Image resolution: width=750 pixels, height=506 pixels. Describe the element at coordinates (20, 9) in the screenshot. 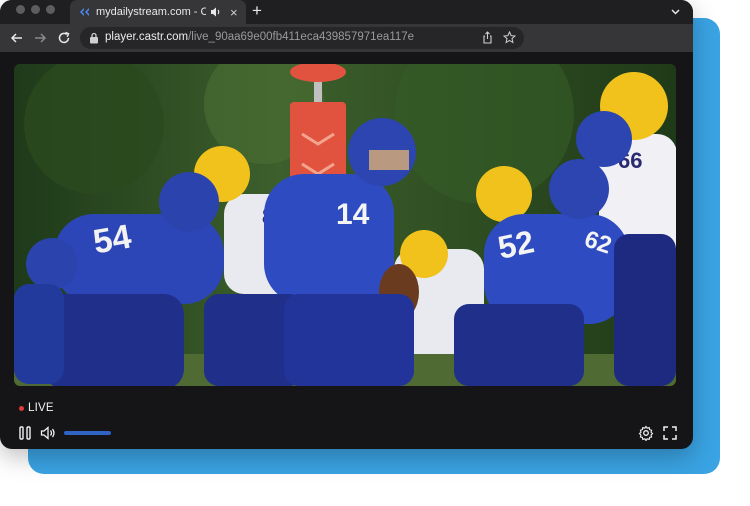

I see `close-window-button` at that location.